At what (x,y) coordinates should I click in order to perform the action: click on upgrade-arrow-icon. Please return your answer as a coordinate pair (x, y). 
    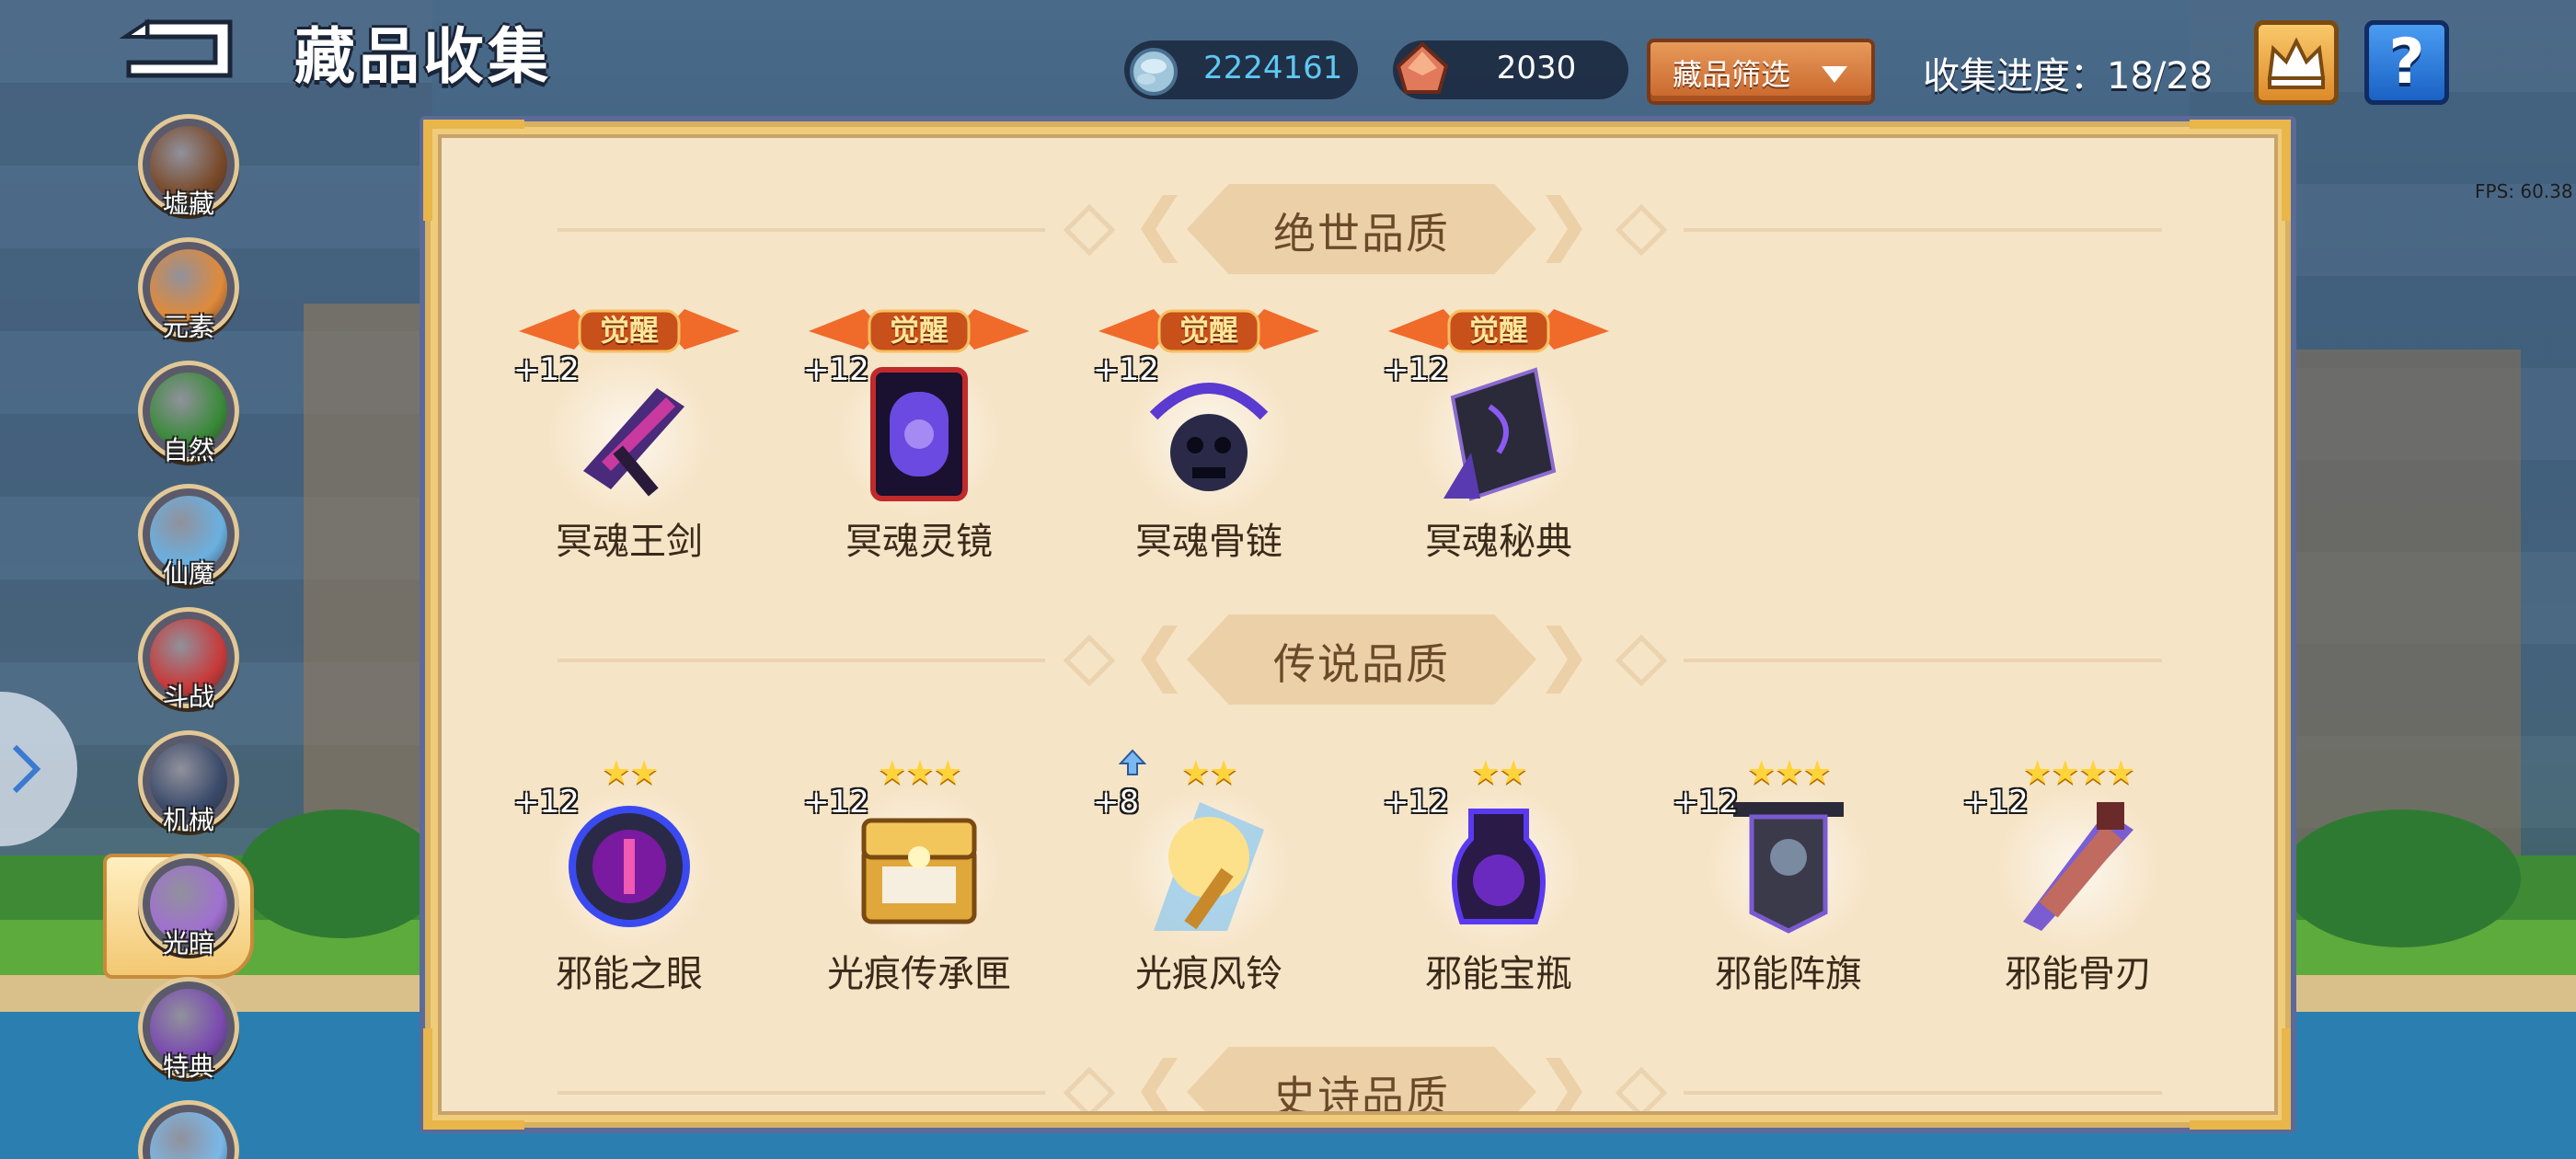
    Looking at the image, I should click on (1132, 762).